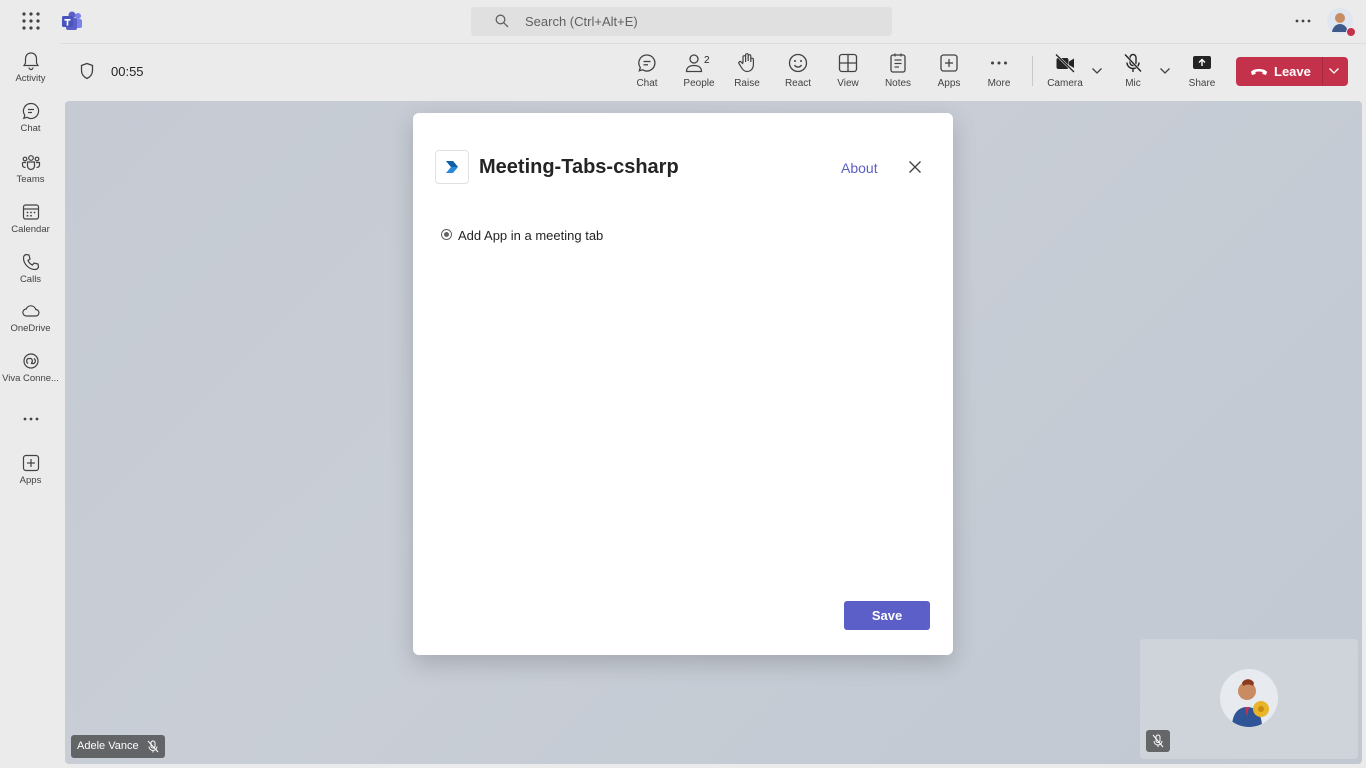  Describe the element at coordinates (1202, 62) in the screenshot. I see `share-screen-icon` at that location.